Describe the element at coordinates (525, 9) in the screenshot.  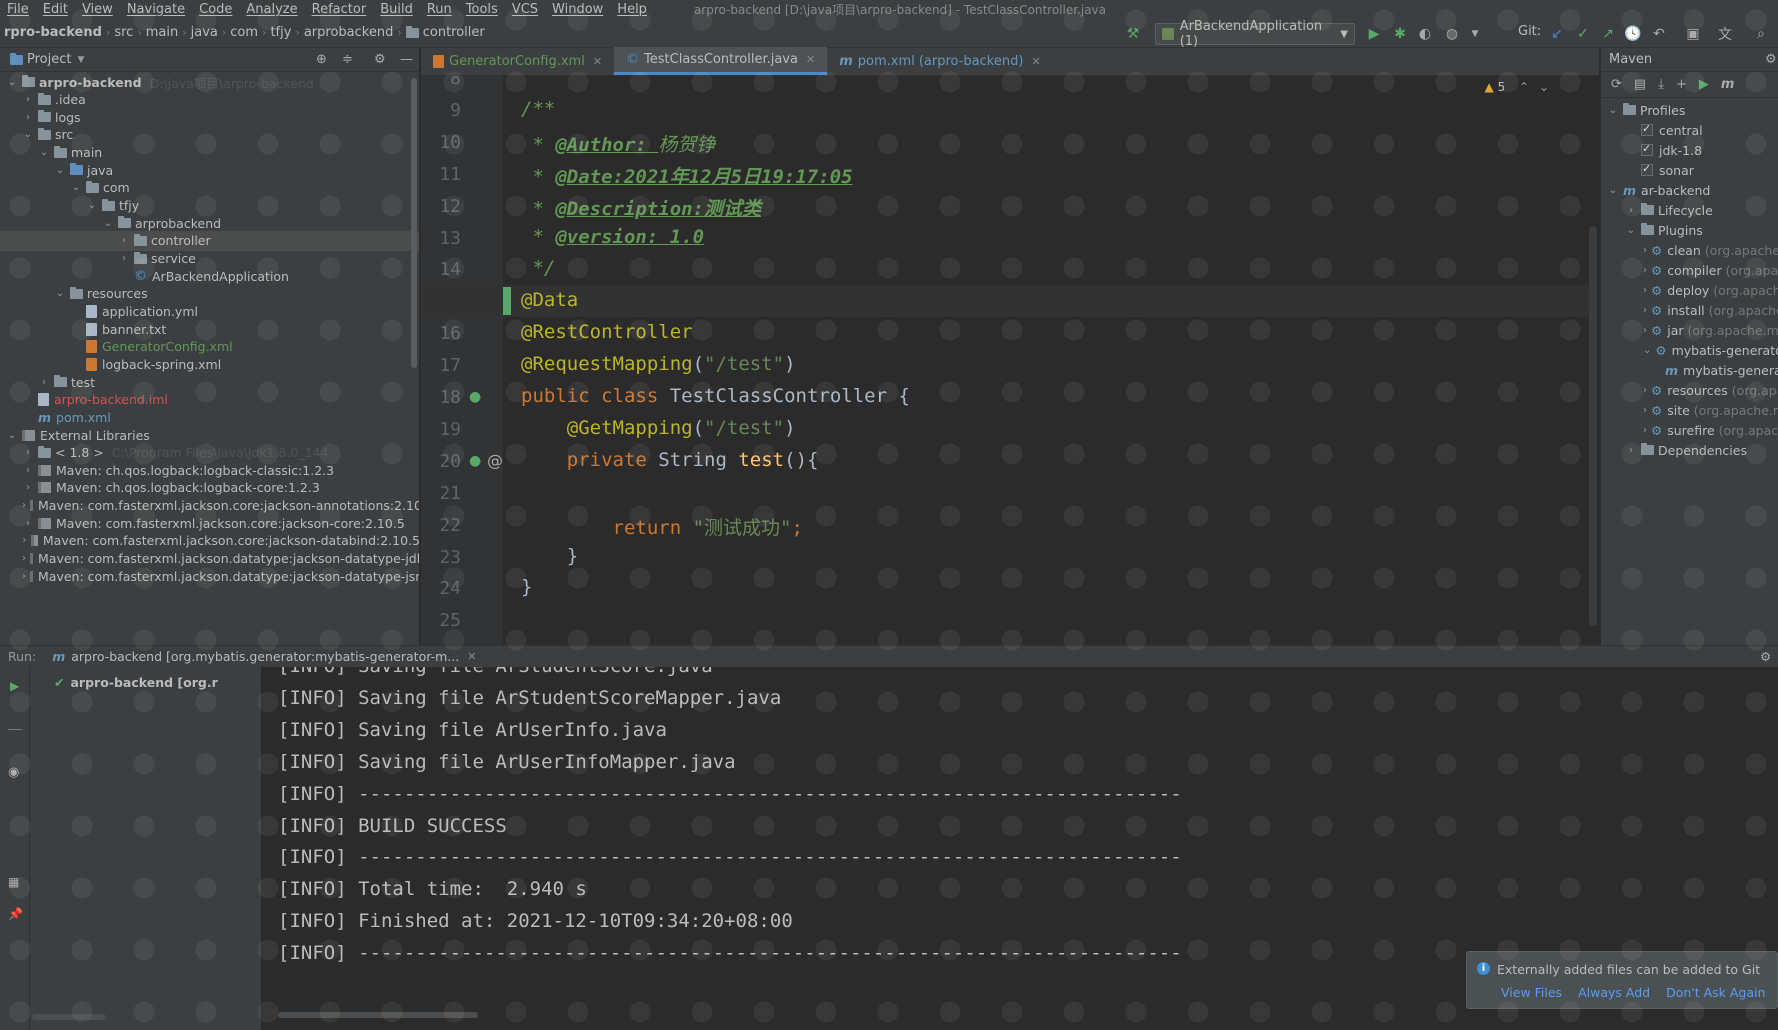
I see `menu-item-vcs: VCS` at that location.